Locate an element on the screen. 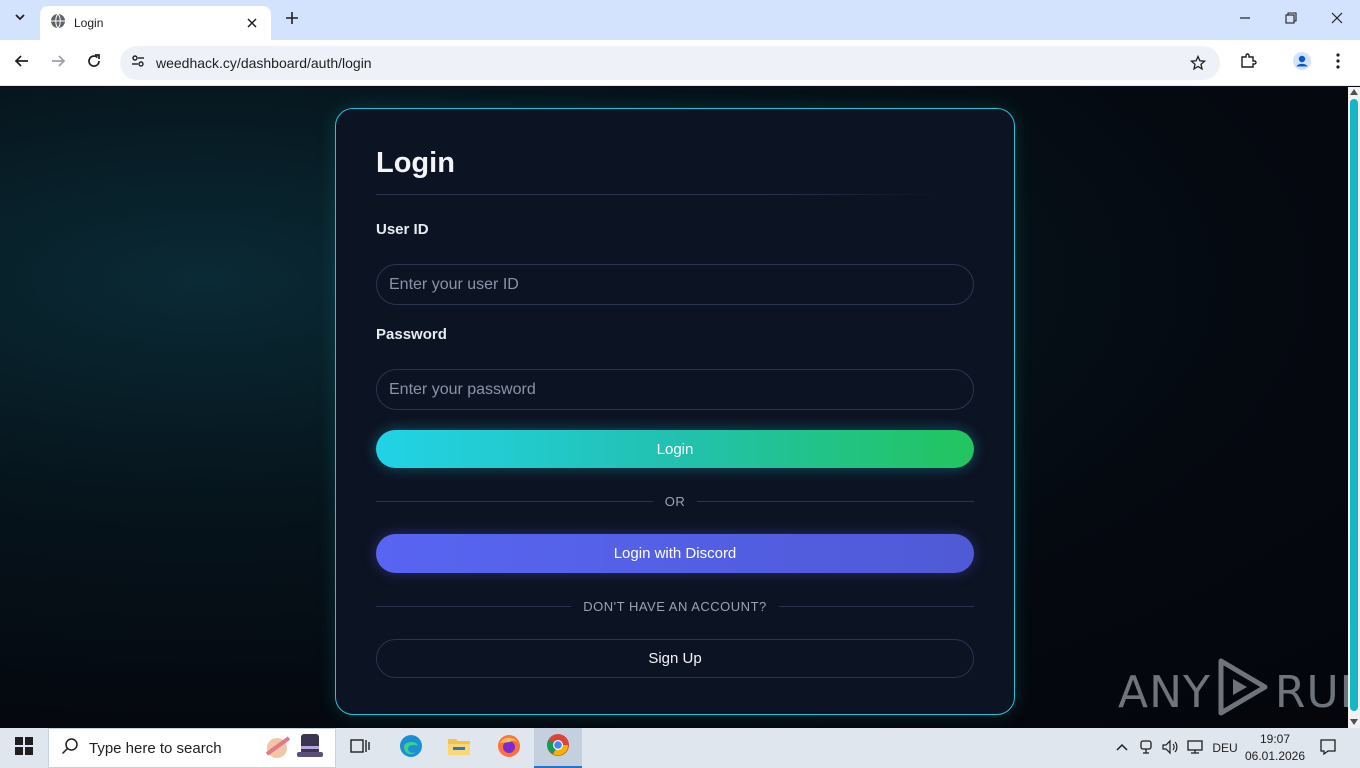 Image resolution: width=1360 pixels, height=768 pixels. meet-now-icon is located at coordinates (1146, 748).